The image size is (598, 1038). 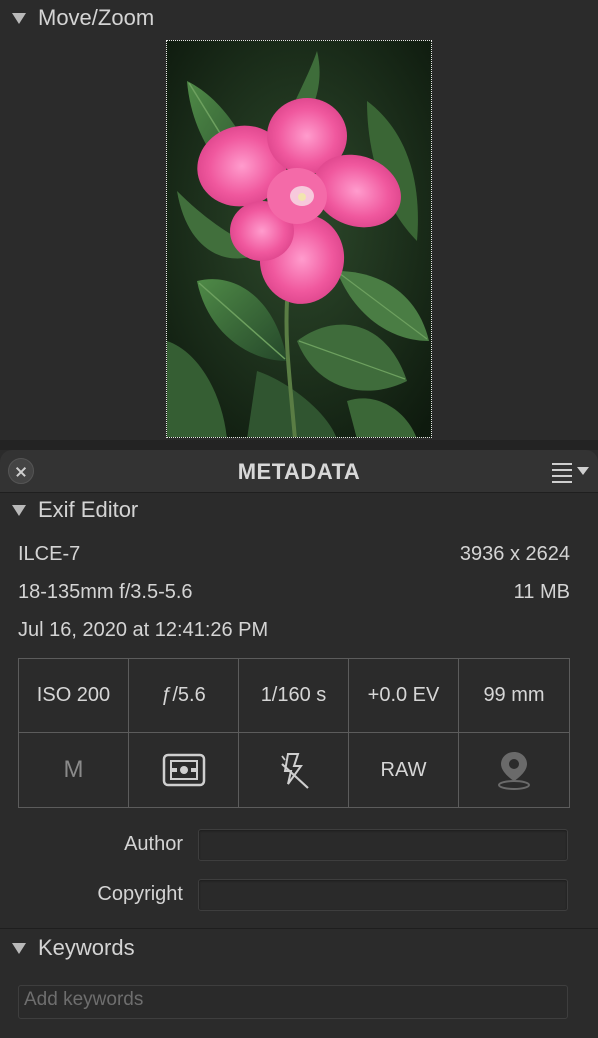 I want to click on flash-off-icon, so click(x=294, y=771).